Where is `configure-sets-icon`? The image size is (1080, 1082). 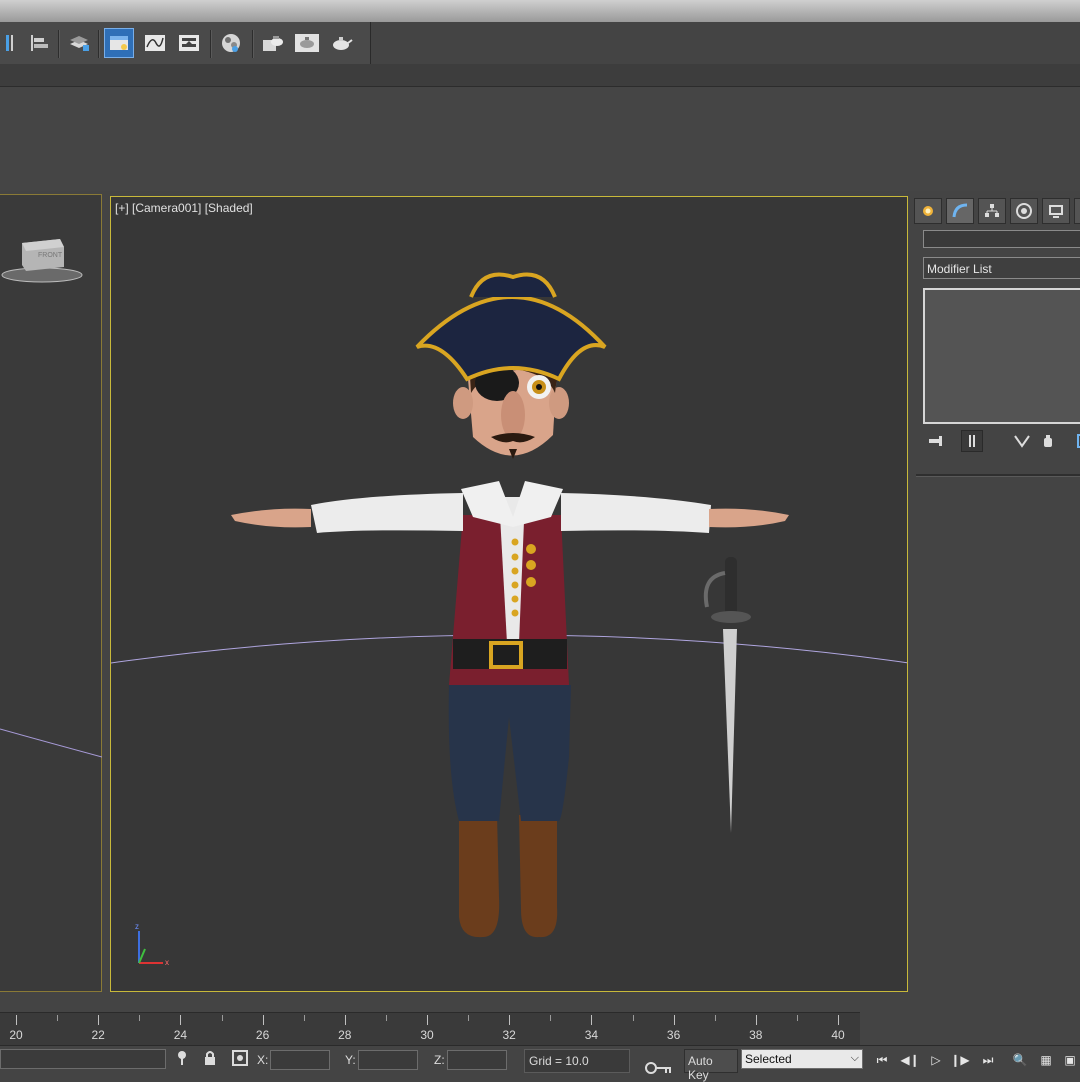
configure-sets-icon is located at coordinates (1076, 441).